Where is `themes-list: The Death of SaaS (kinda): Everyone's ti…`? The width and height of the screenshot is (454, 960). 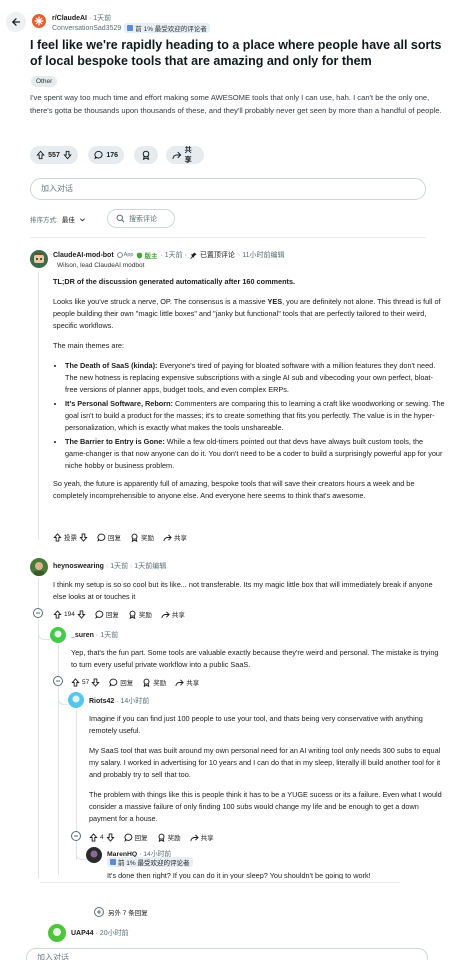 themes-list: The Death of SaaS (kinda): Everyone's ti… is located at coordinates (249, 416).